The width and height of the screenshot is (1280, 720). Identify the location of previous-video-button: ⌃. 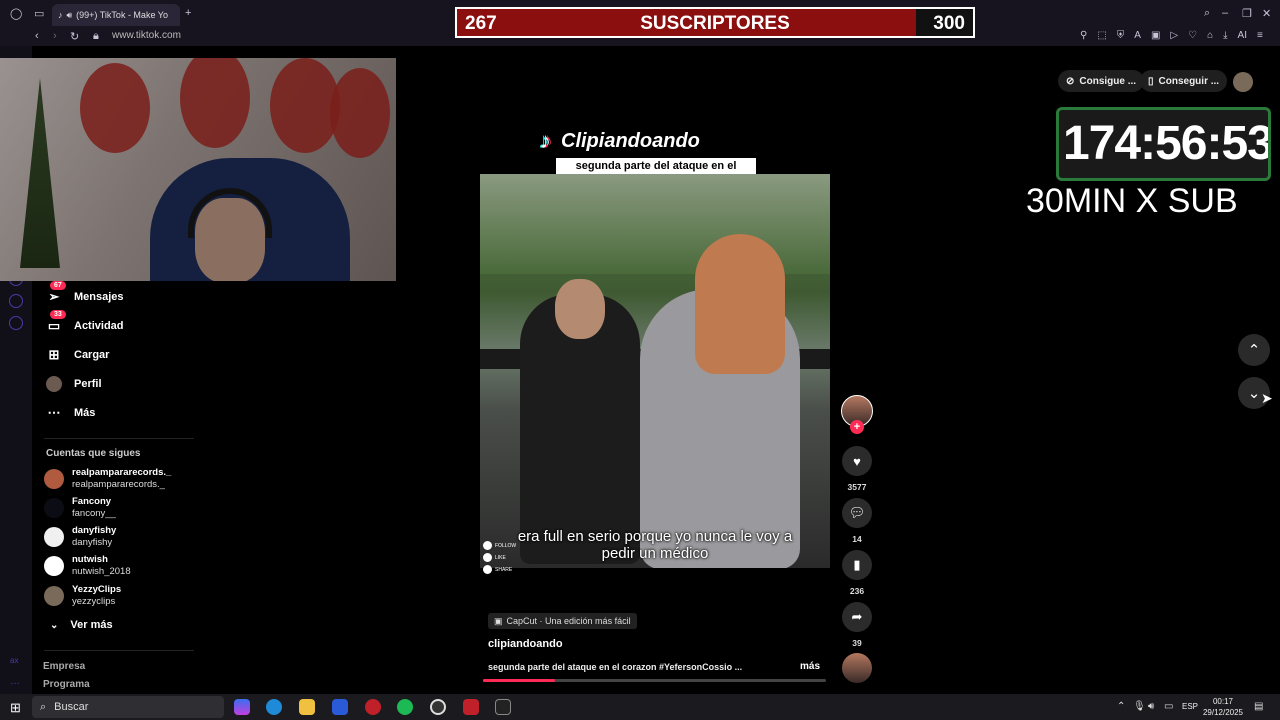
(1254, 350).